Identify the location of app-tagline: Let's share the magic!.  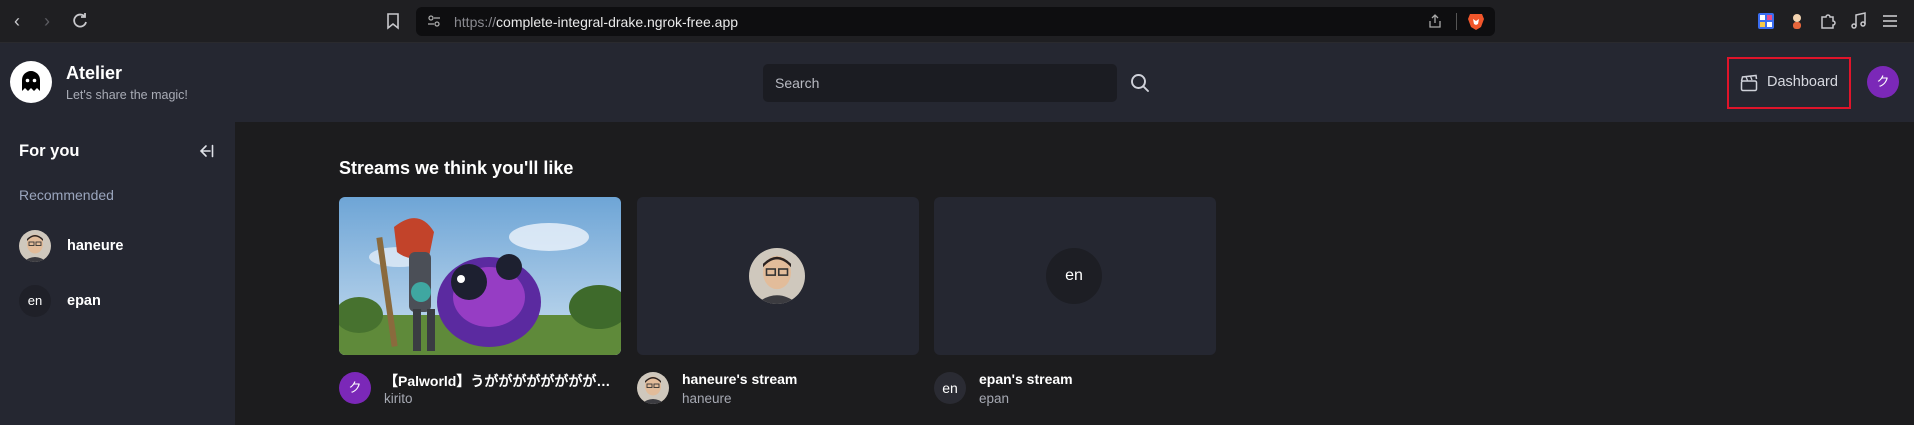
(127, 95).